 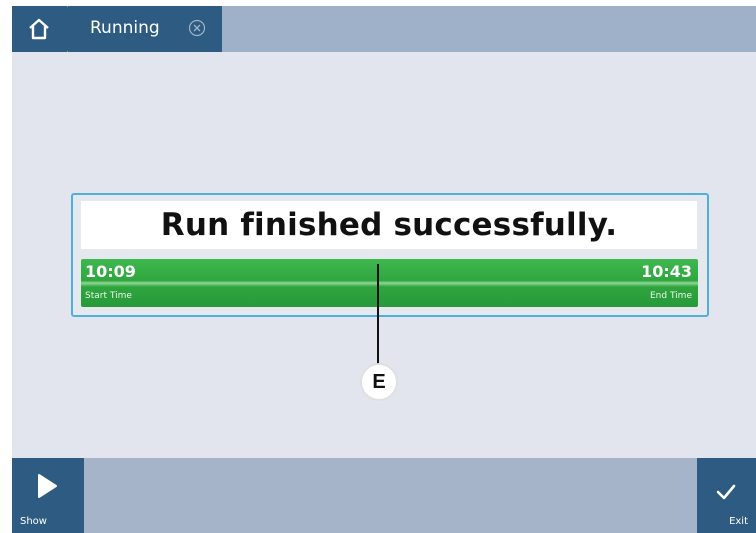 I want to click on callout-line, so click(x=378, y=318).